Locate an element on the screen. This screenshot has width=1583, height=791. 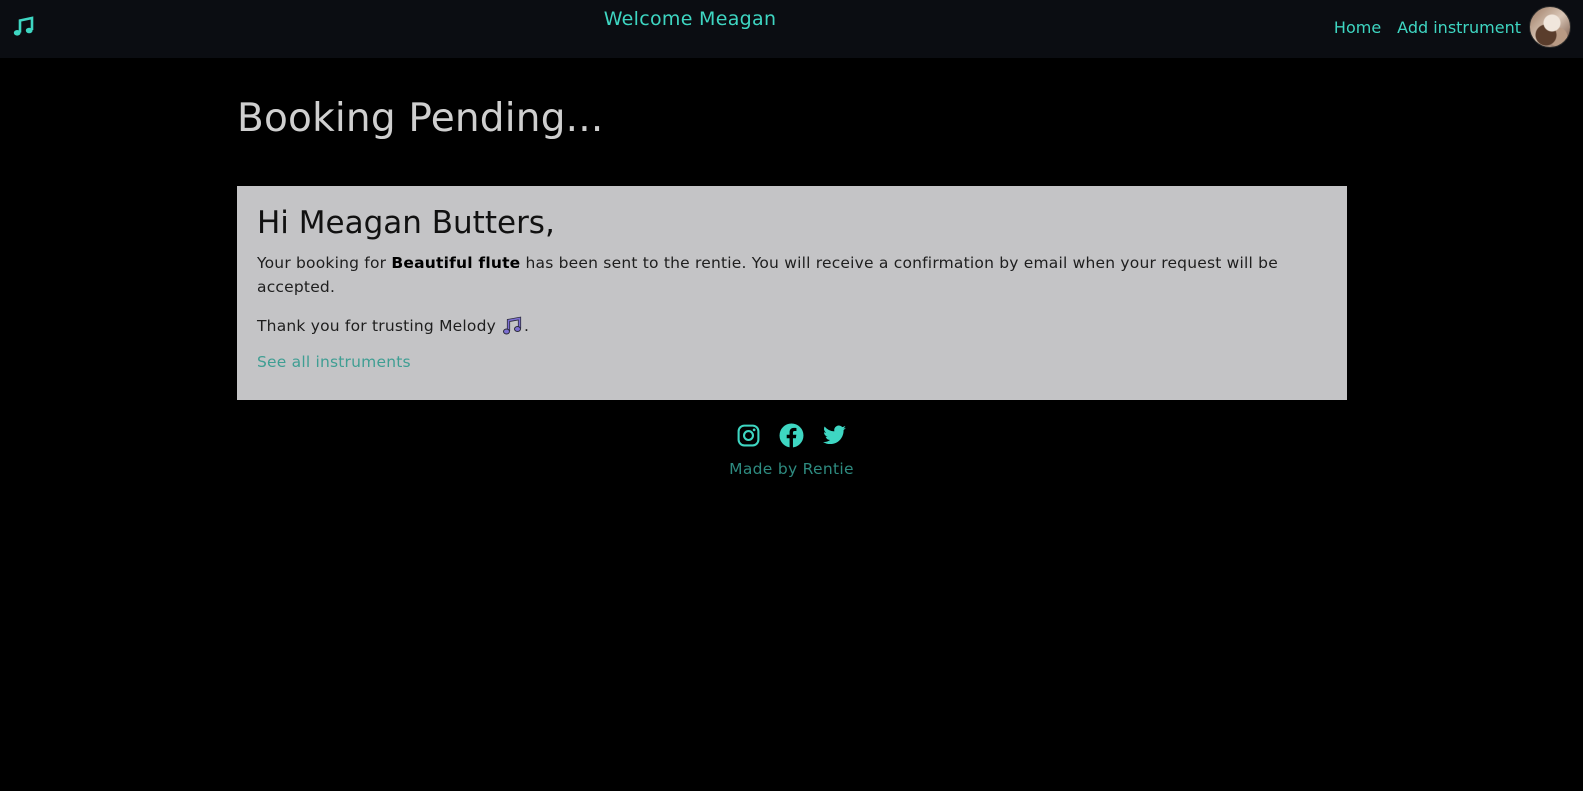
instrument-name: Beautiful flute is located at coordinates (456, 263).